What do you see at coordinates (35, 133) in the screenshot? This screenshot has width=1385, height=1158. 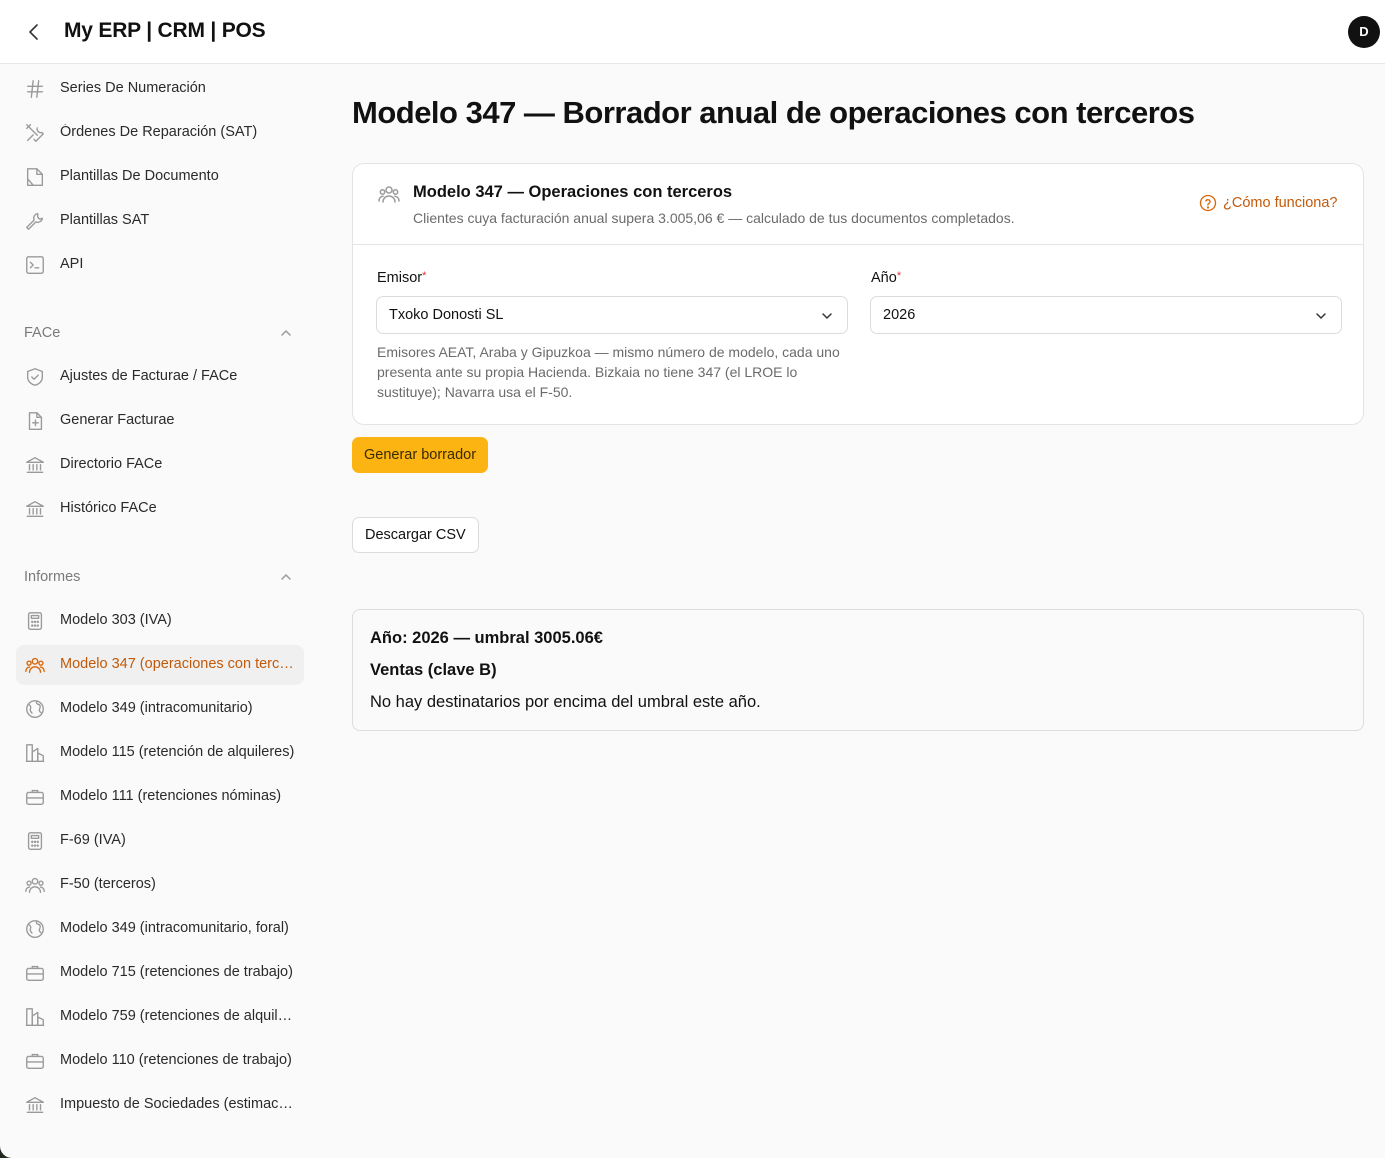 I see `tools-icon` at bounding box center [35, 133].